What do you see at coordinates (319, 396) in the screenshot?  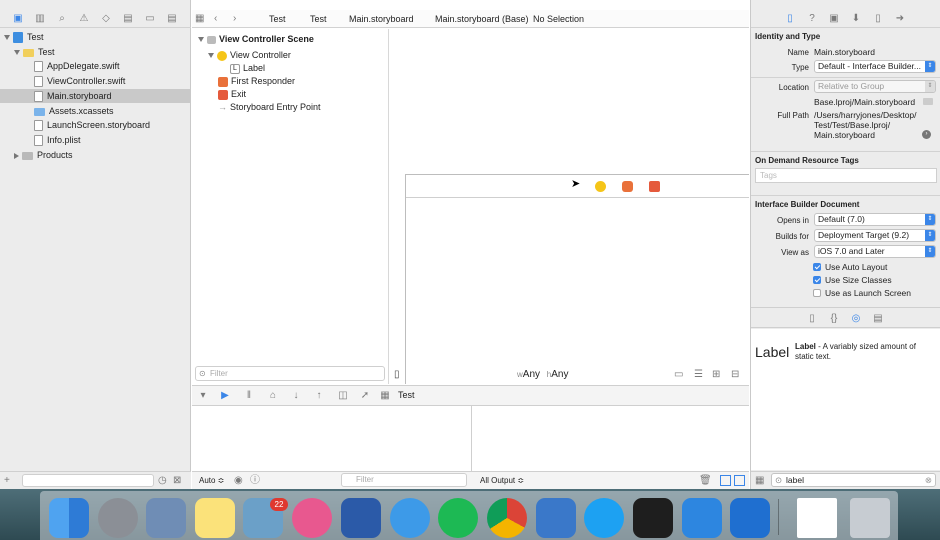 I see `step-out-icon: ↑` at bounding box center [319, 396].